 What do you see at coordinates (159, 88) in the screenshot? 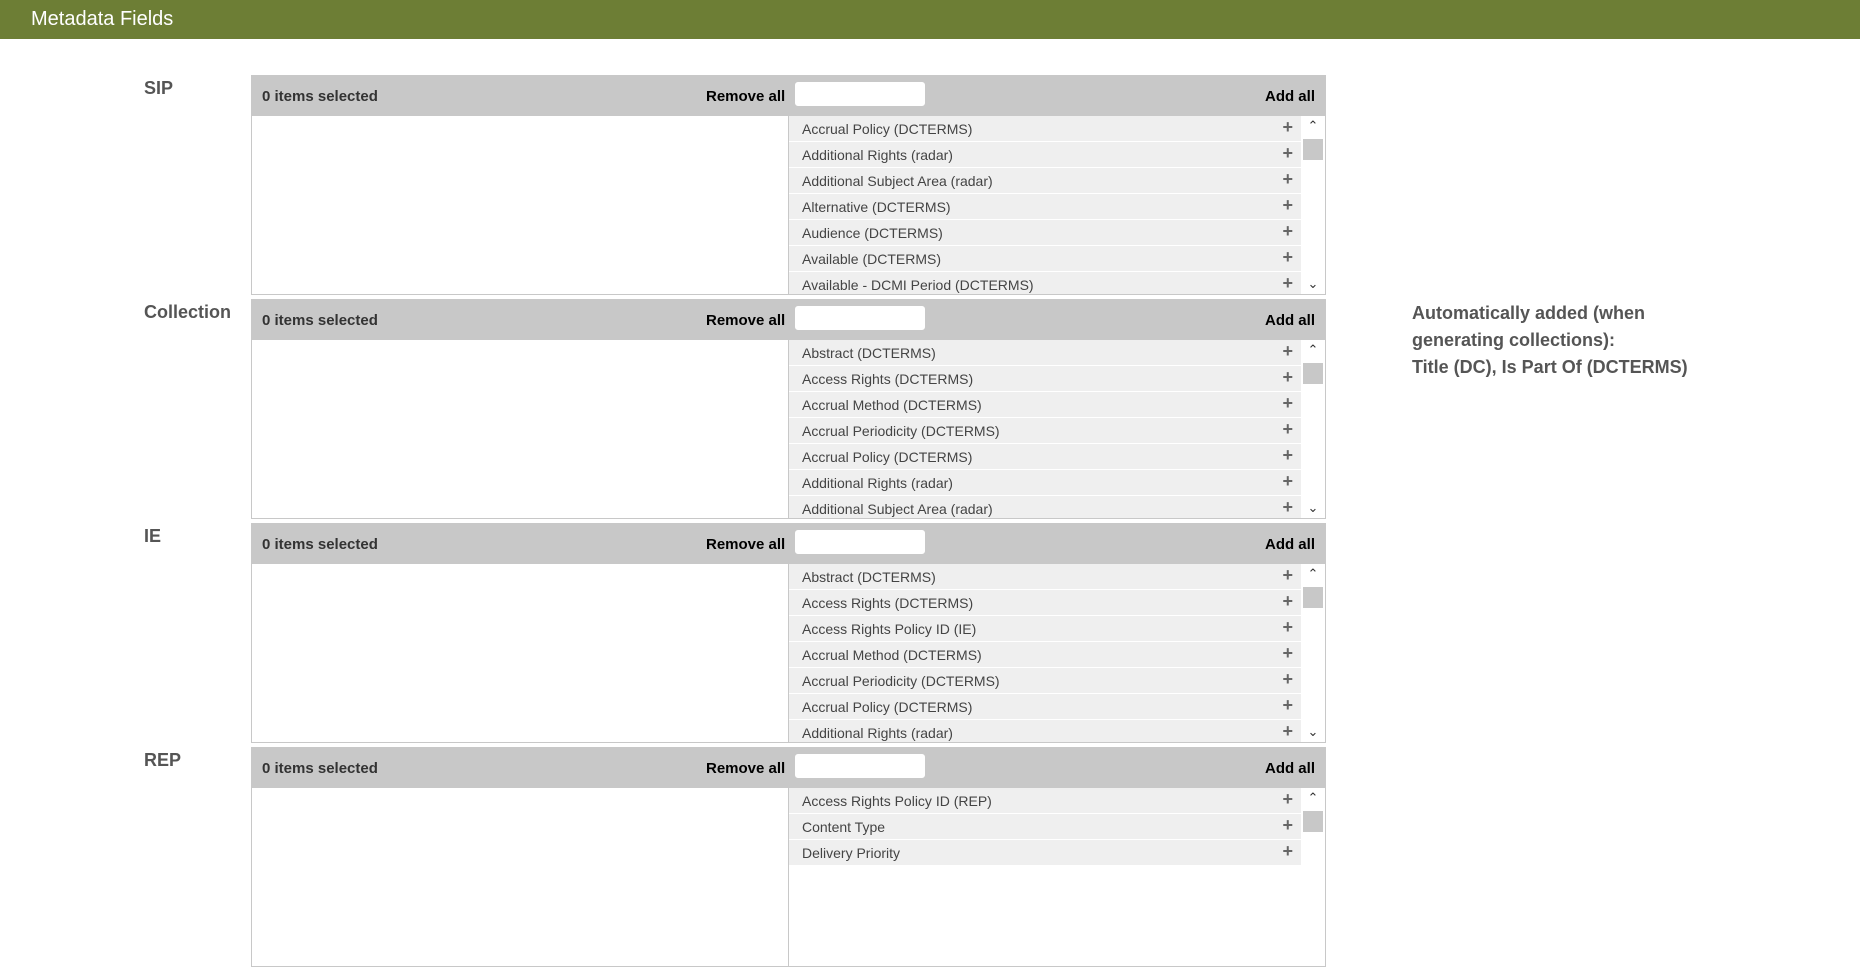
I see `section-label-sip: SIP` at bounding box center [159, 88].